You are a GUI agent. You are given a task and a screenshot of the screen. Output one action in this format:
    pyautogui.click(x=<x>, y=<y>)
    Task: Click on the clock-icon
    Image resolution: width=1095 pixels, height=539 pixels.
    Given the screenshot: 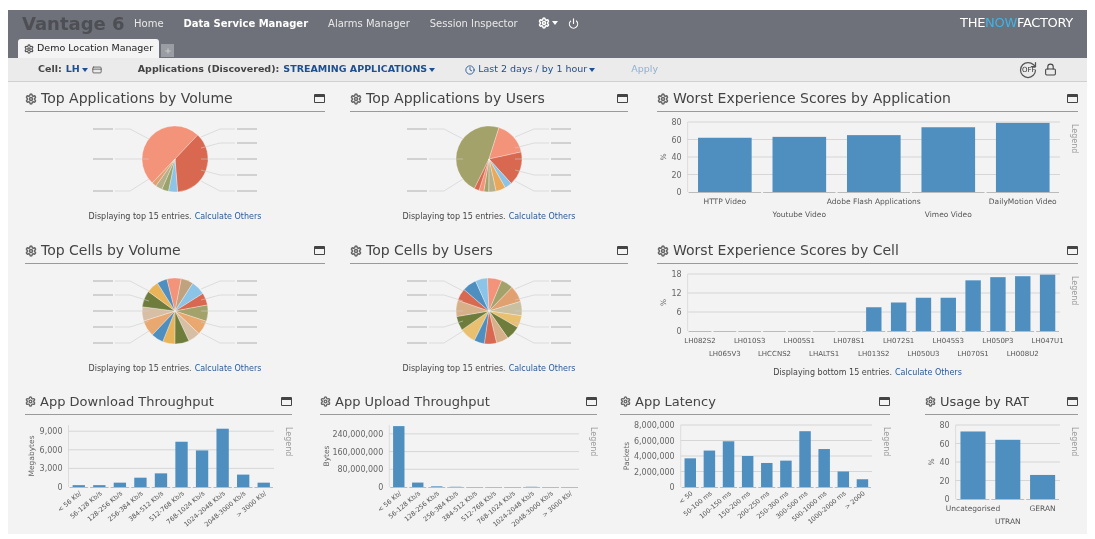 What is the action you would take?
    pyautogui.click(x=470, y=69)
    